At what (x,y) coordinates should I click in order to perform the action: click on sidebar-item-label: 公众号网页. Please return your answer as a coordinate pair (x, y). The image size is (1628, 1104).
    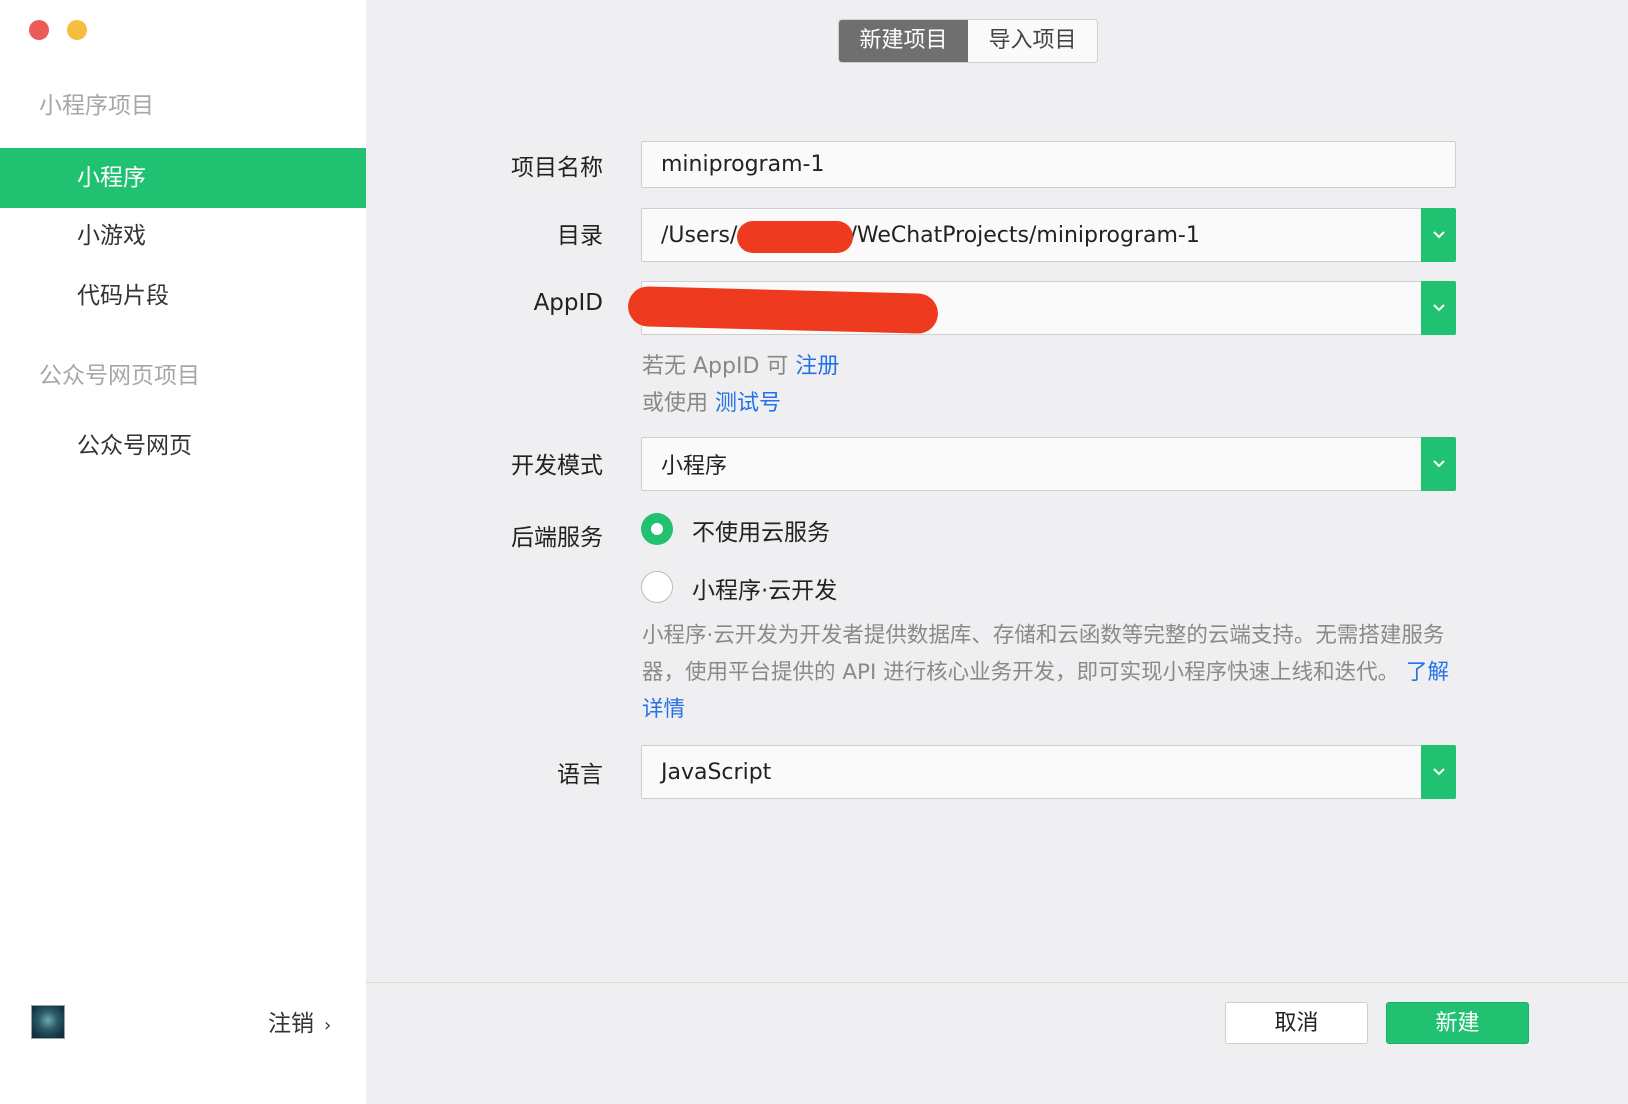
    Looking at the image, I should click on (134, 446).